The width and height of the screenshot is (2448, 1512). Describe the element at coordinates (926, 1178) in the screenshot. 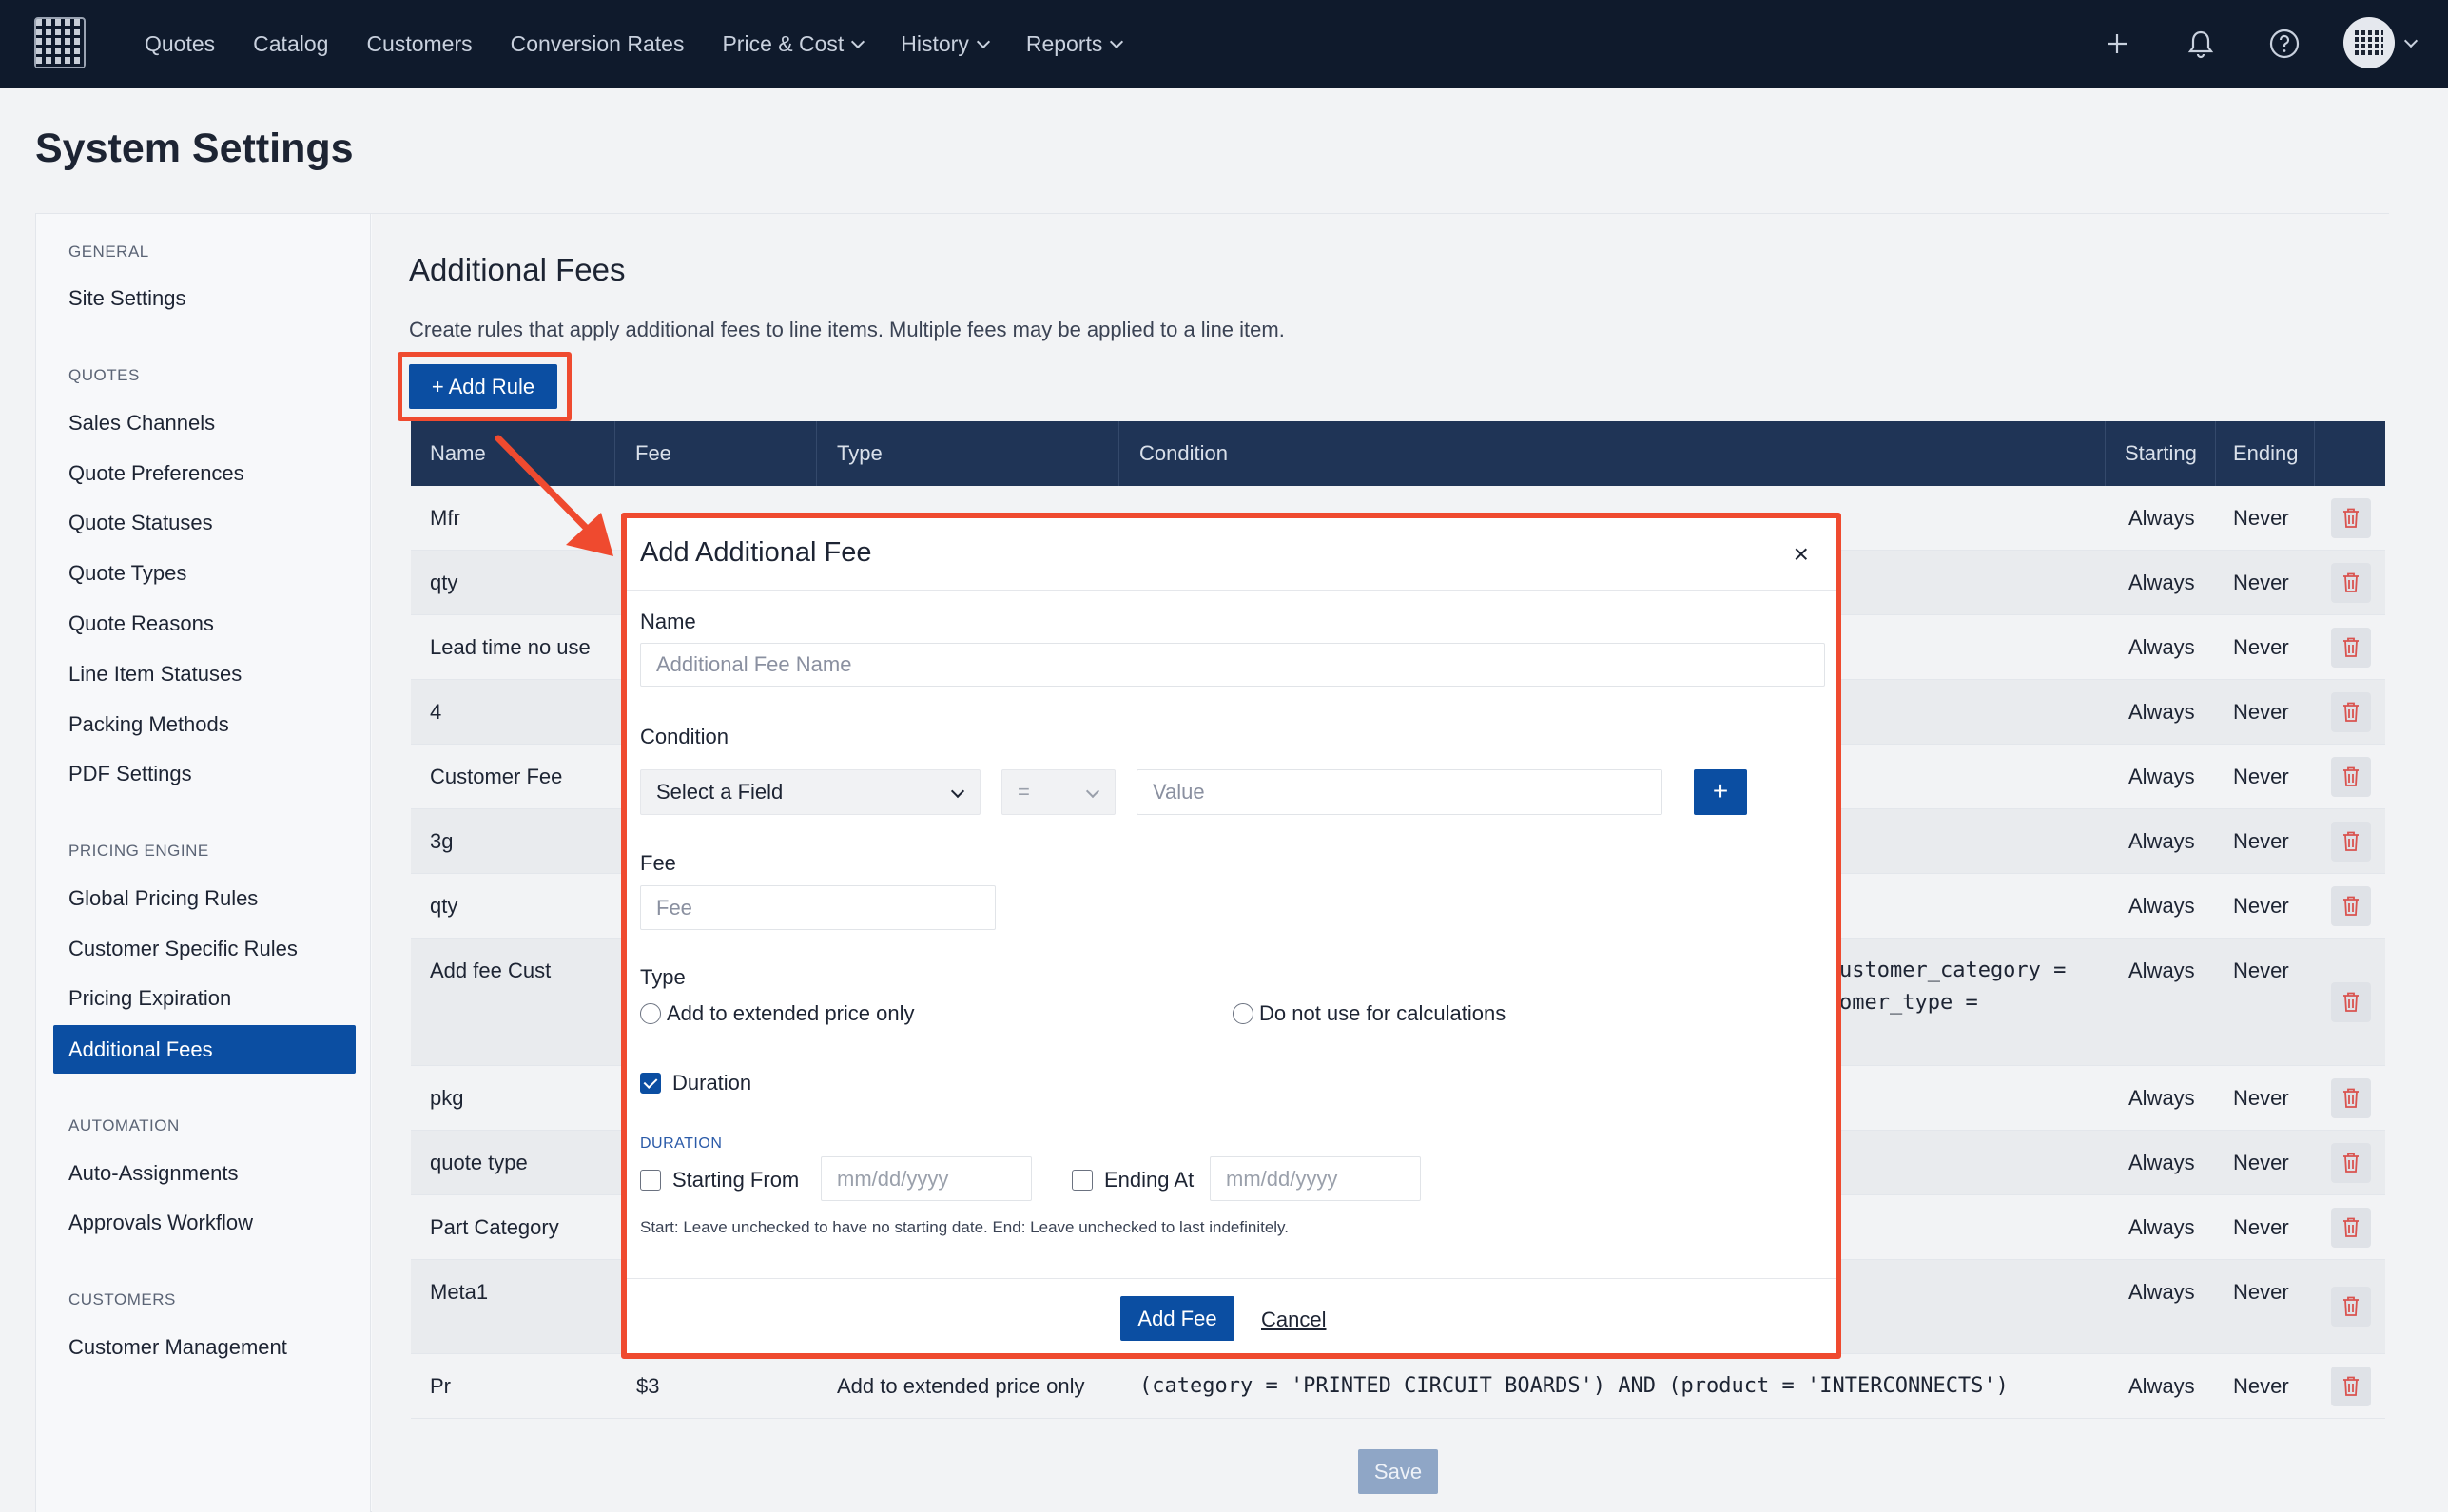

I see `starting-date-input: mm/dd/yyyy` at that location.